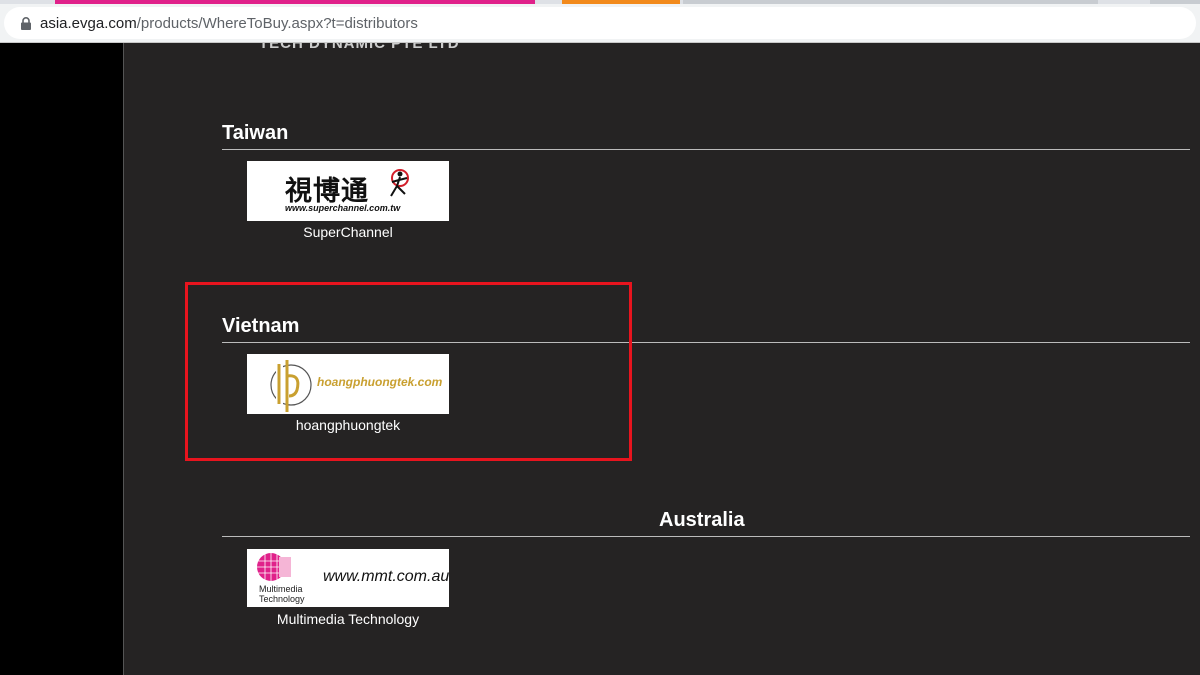 This screenshot has width=1200, height=675. Describe the element at coordinates (386, 576) in the screenshot. I see `mmt-logo-url: www.mmt.com.au` at that location.